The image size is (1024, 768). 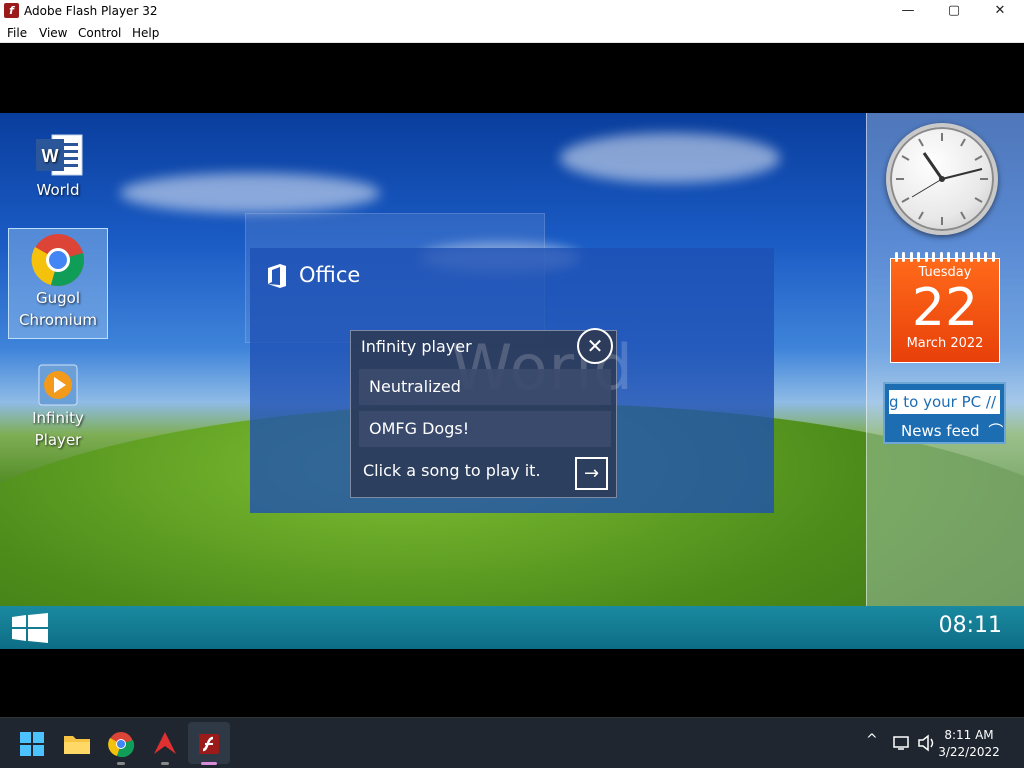 I want to click on clock-face-icon, so click(x=942, y=179).